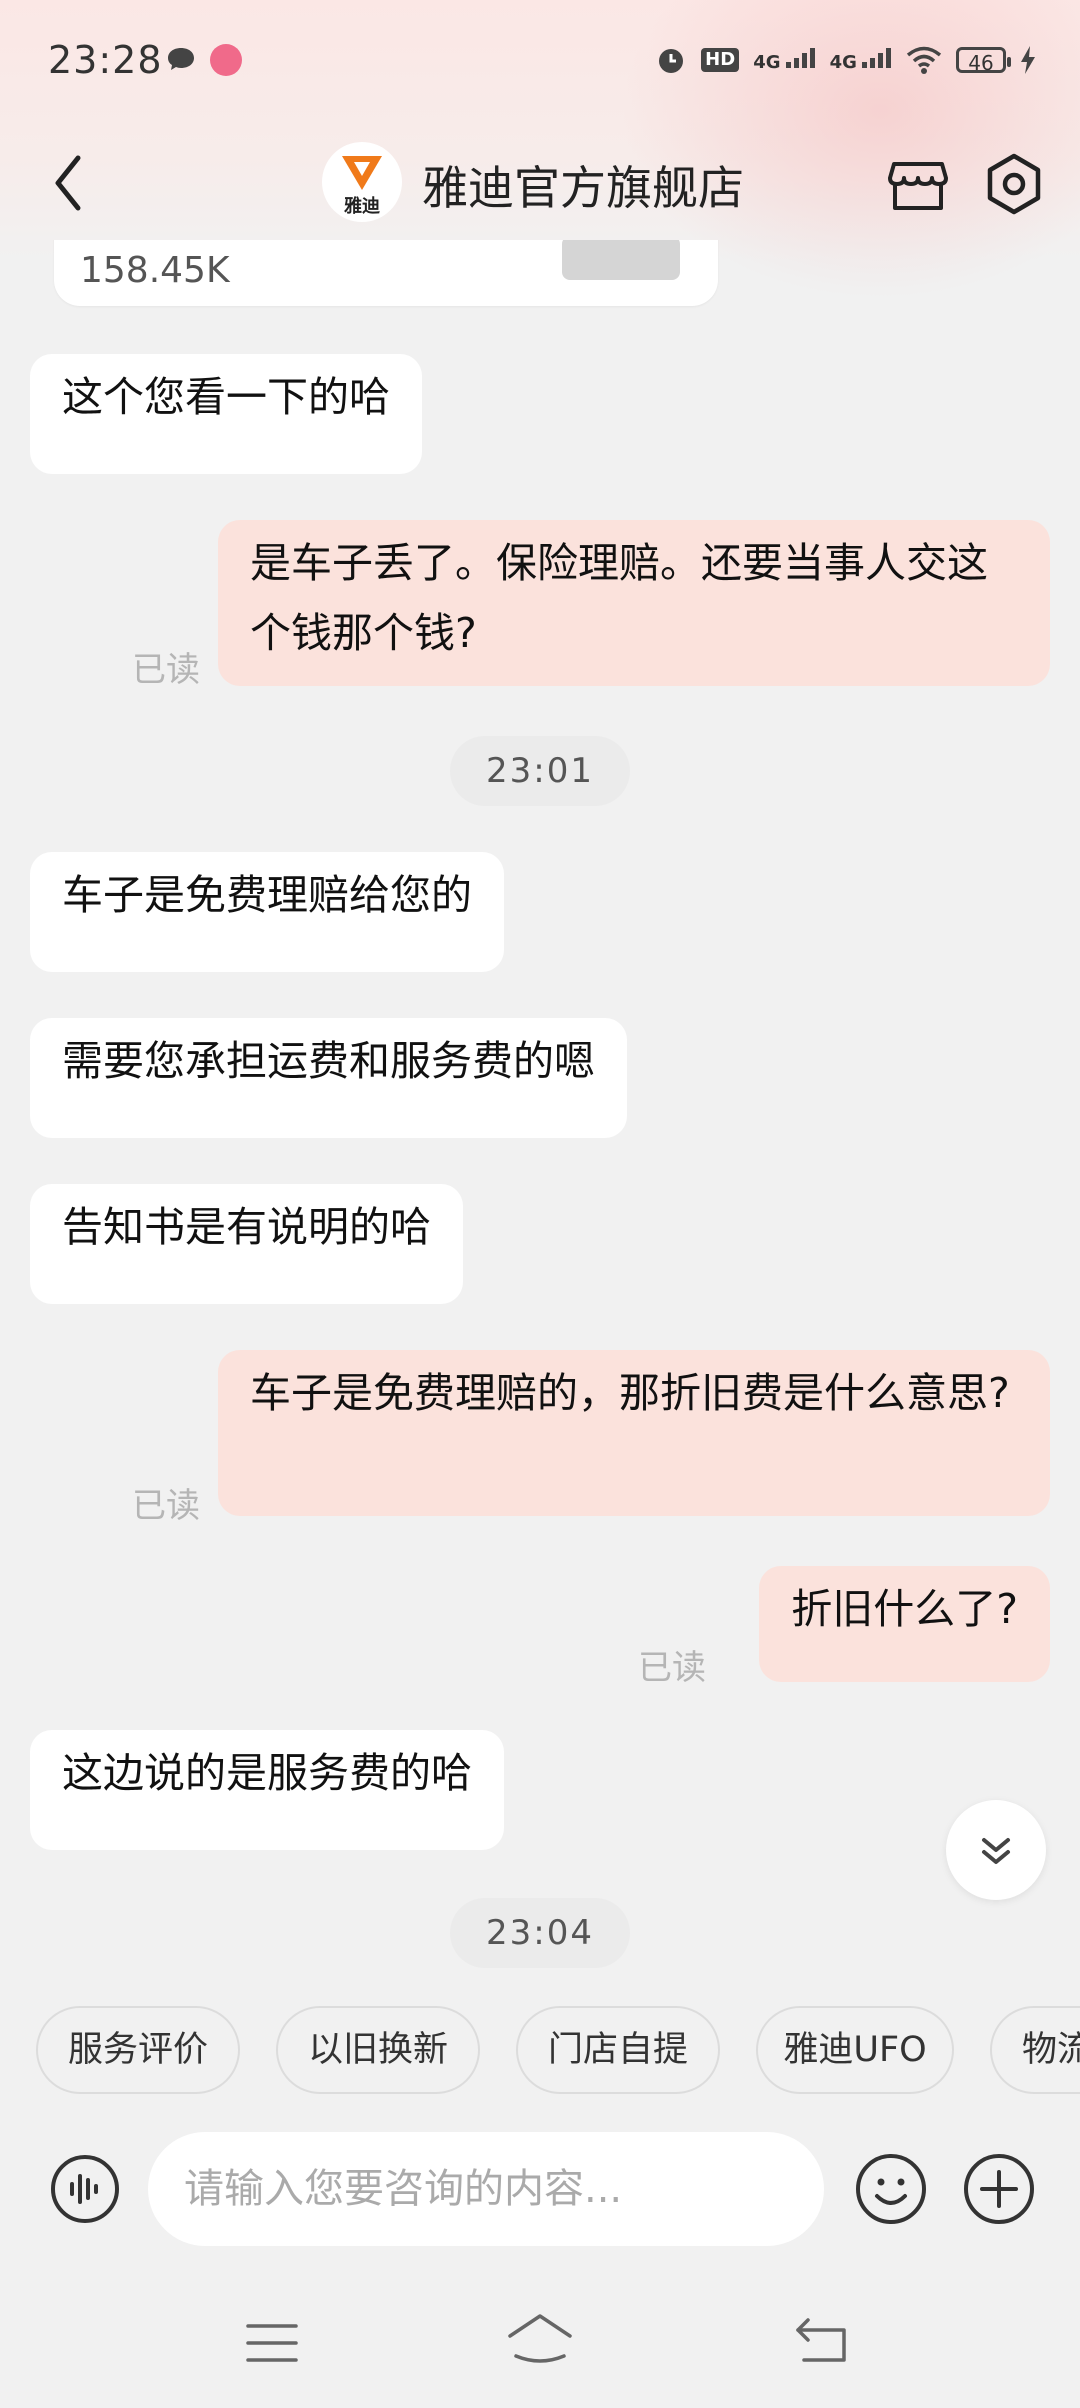 The image size is (1080, 2408). What do you see at coordinates (540, 2340) in the screenshot?
I see `nav-home-icon` at bounding box center [540, 2340].